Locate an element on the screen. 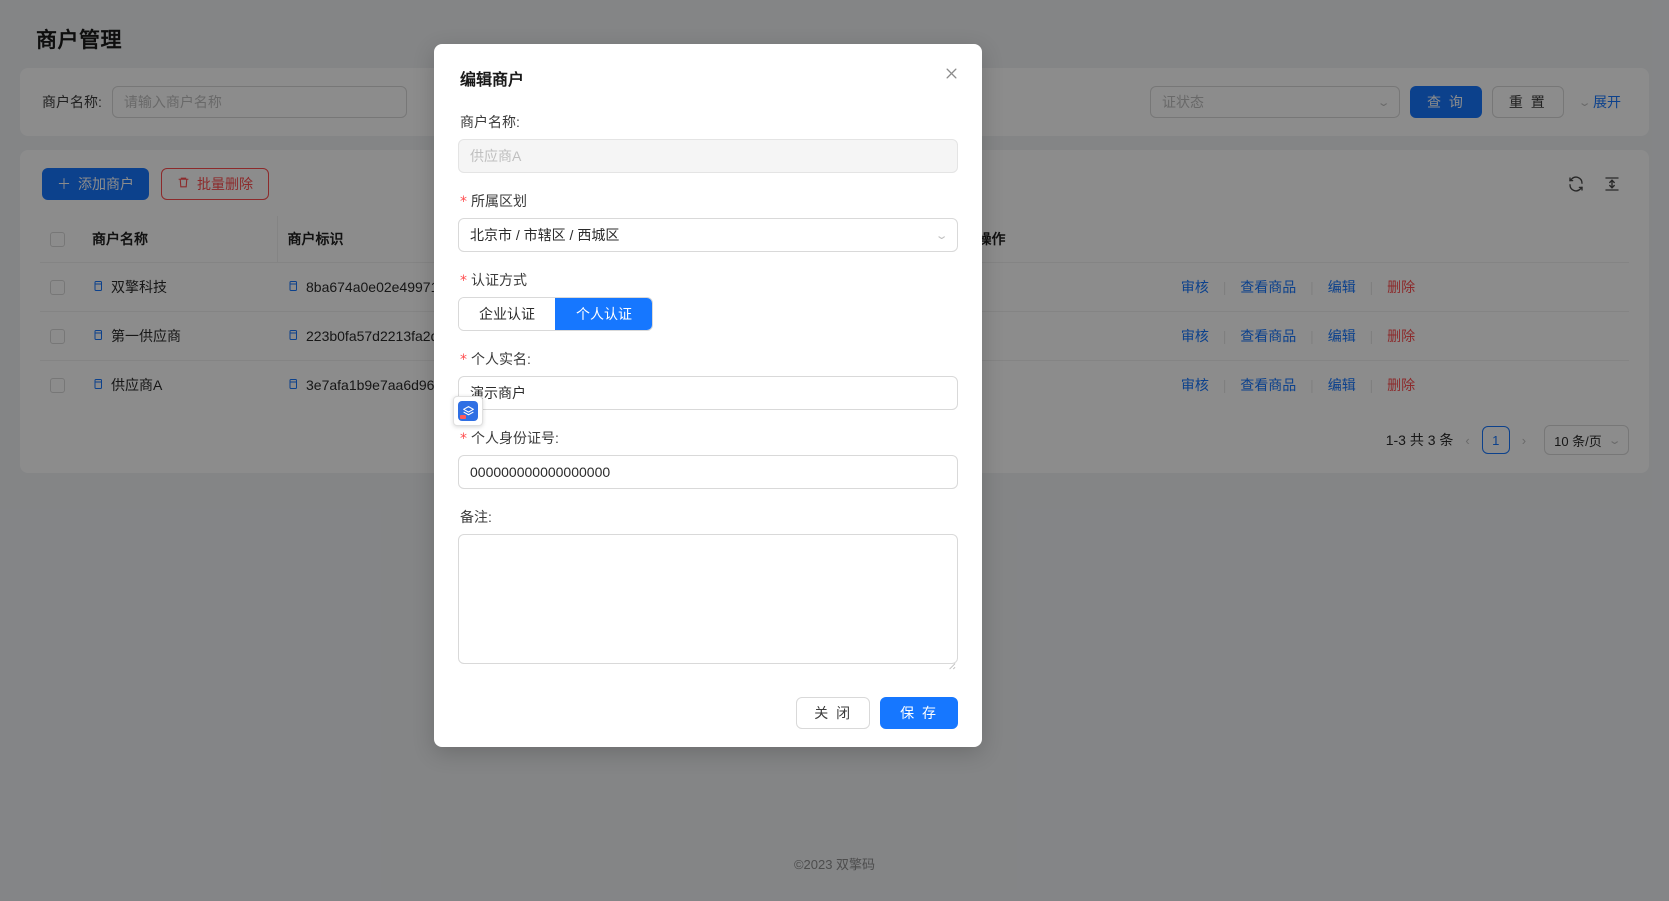 The image size is (1669, 901). idcard-value: 000000000000000000 is located at coordinates (540, 472).